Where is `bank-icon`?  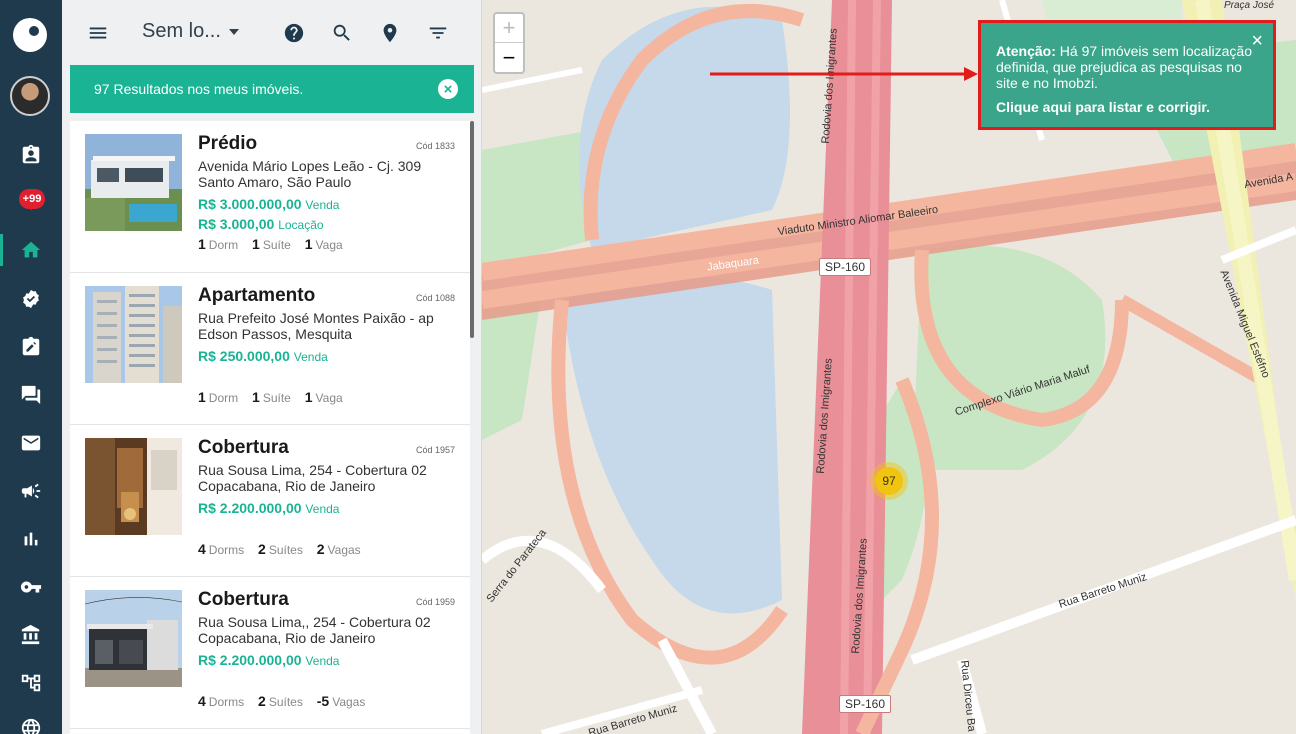 bank-icon is located at coordinates (30, 634).